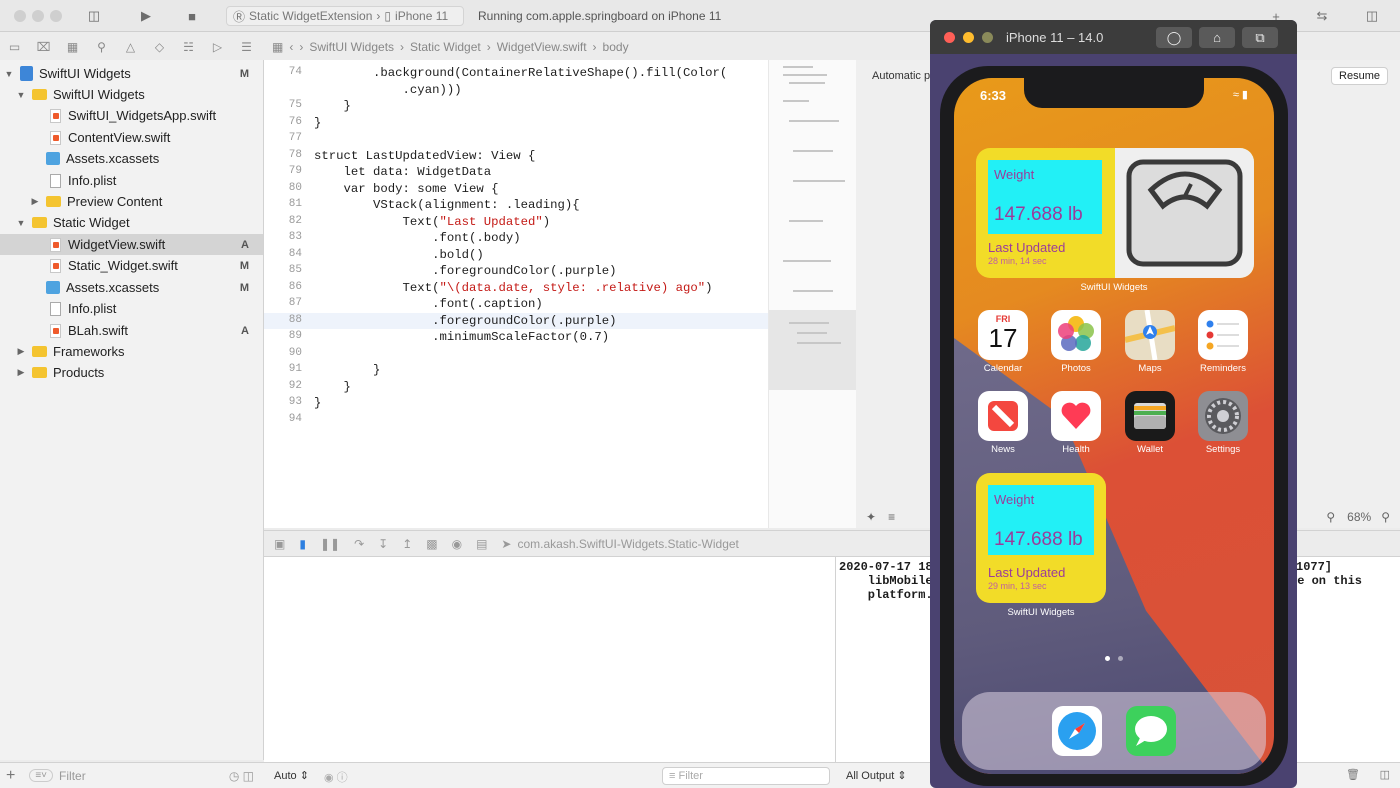  I want to click on minimap, so click(812, 294).